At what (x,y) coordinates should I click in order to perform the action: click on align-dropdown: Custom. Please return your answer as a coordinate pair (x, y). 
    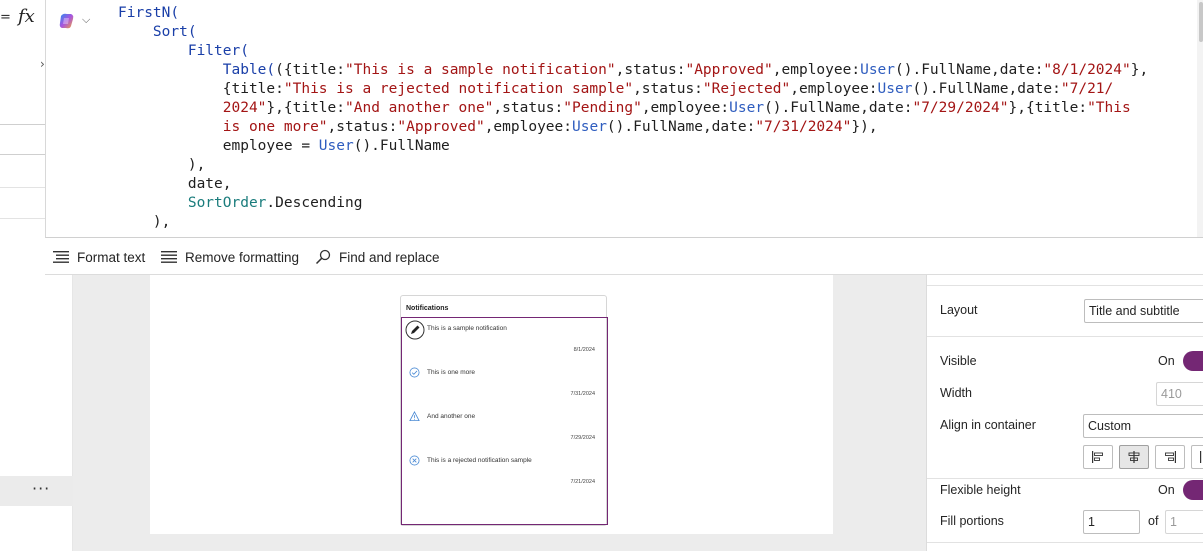
    Looking at the image, I should click on (1143, 426).